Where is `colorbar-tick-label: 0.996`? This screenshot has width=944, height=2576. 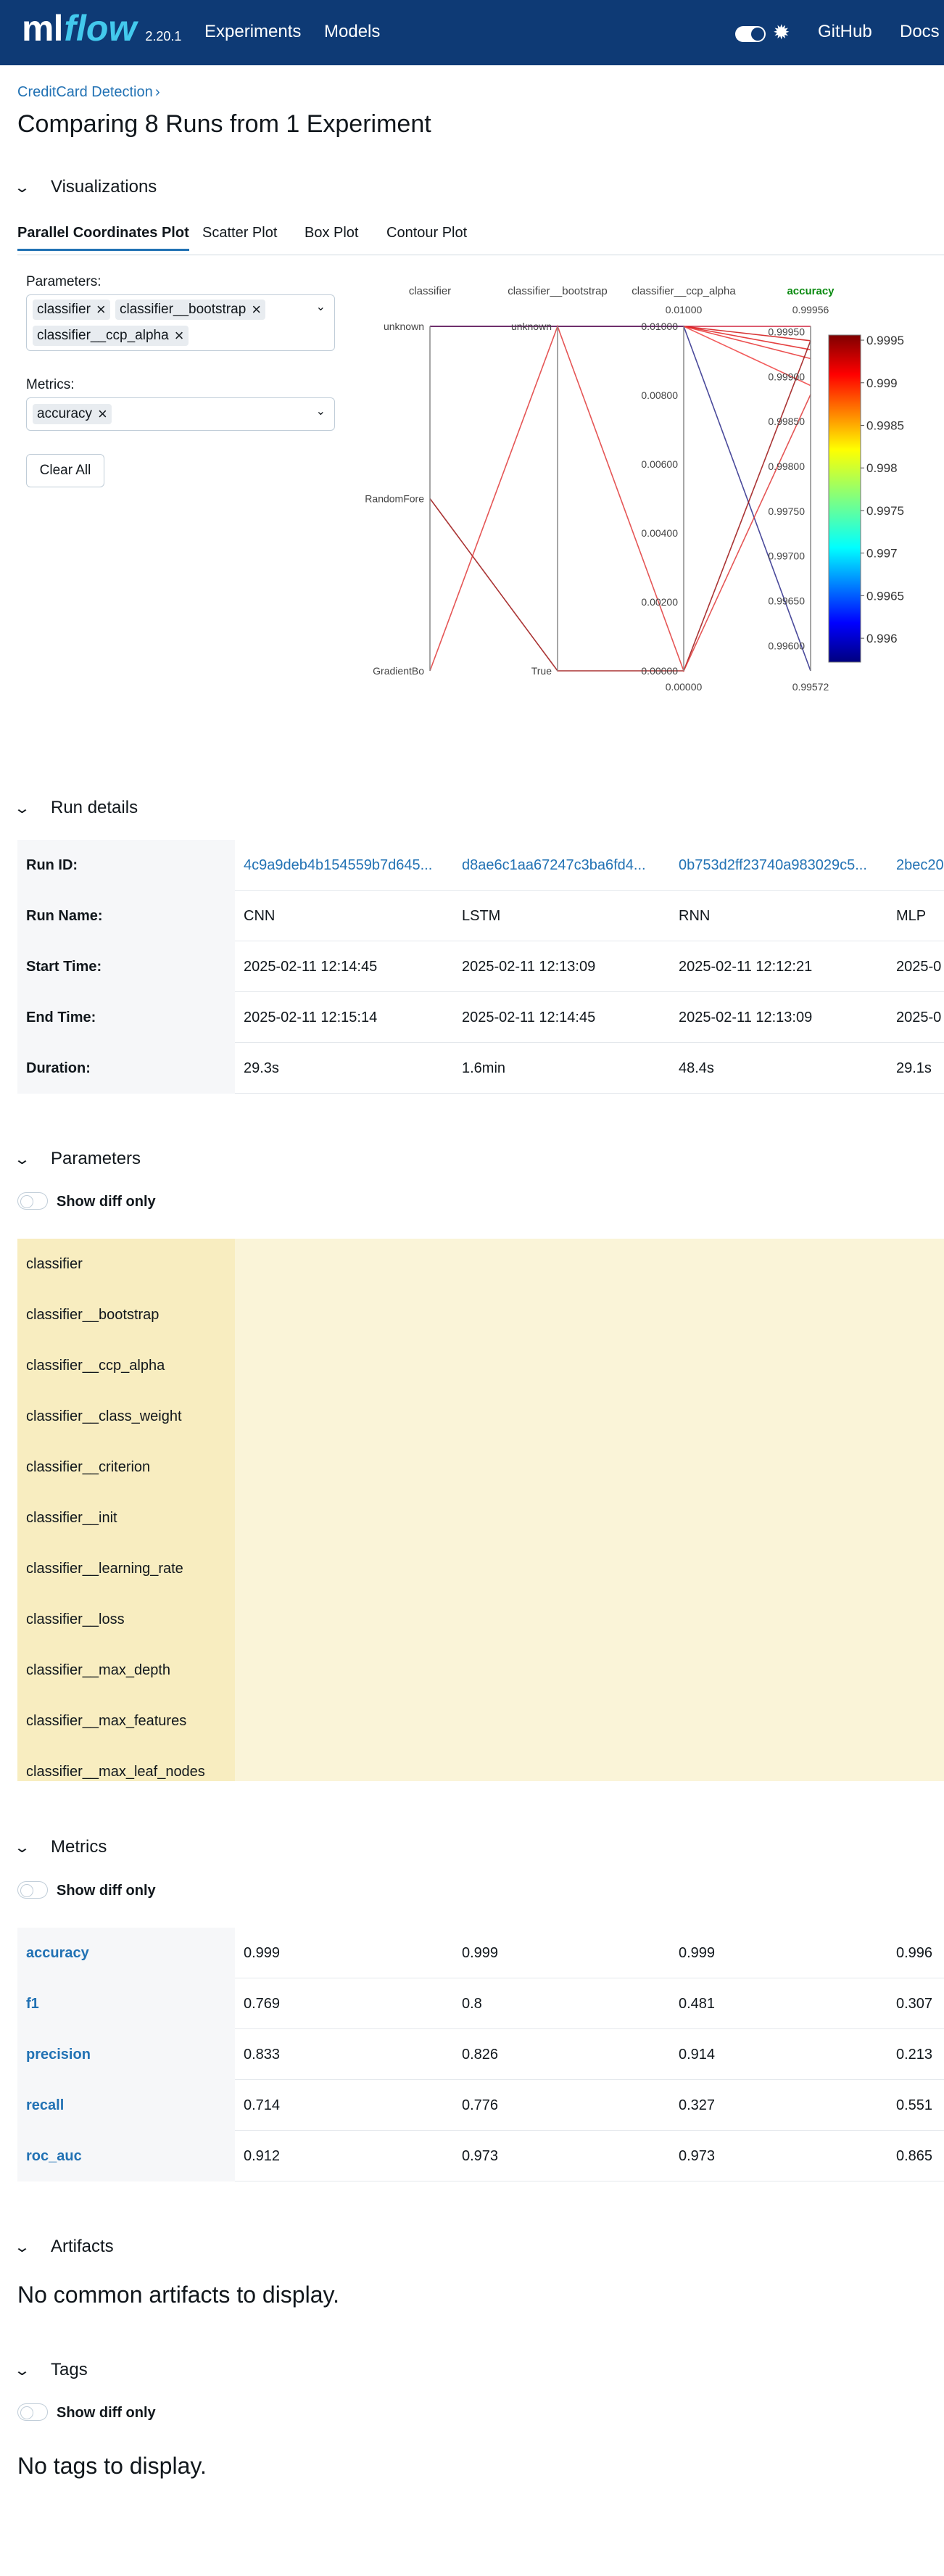 colorbar-tick-label: 0.996 is located at coordinates (882, 638).